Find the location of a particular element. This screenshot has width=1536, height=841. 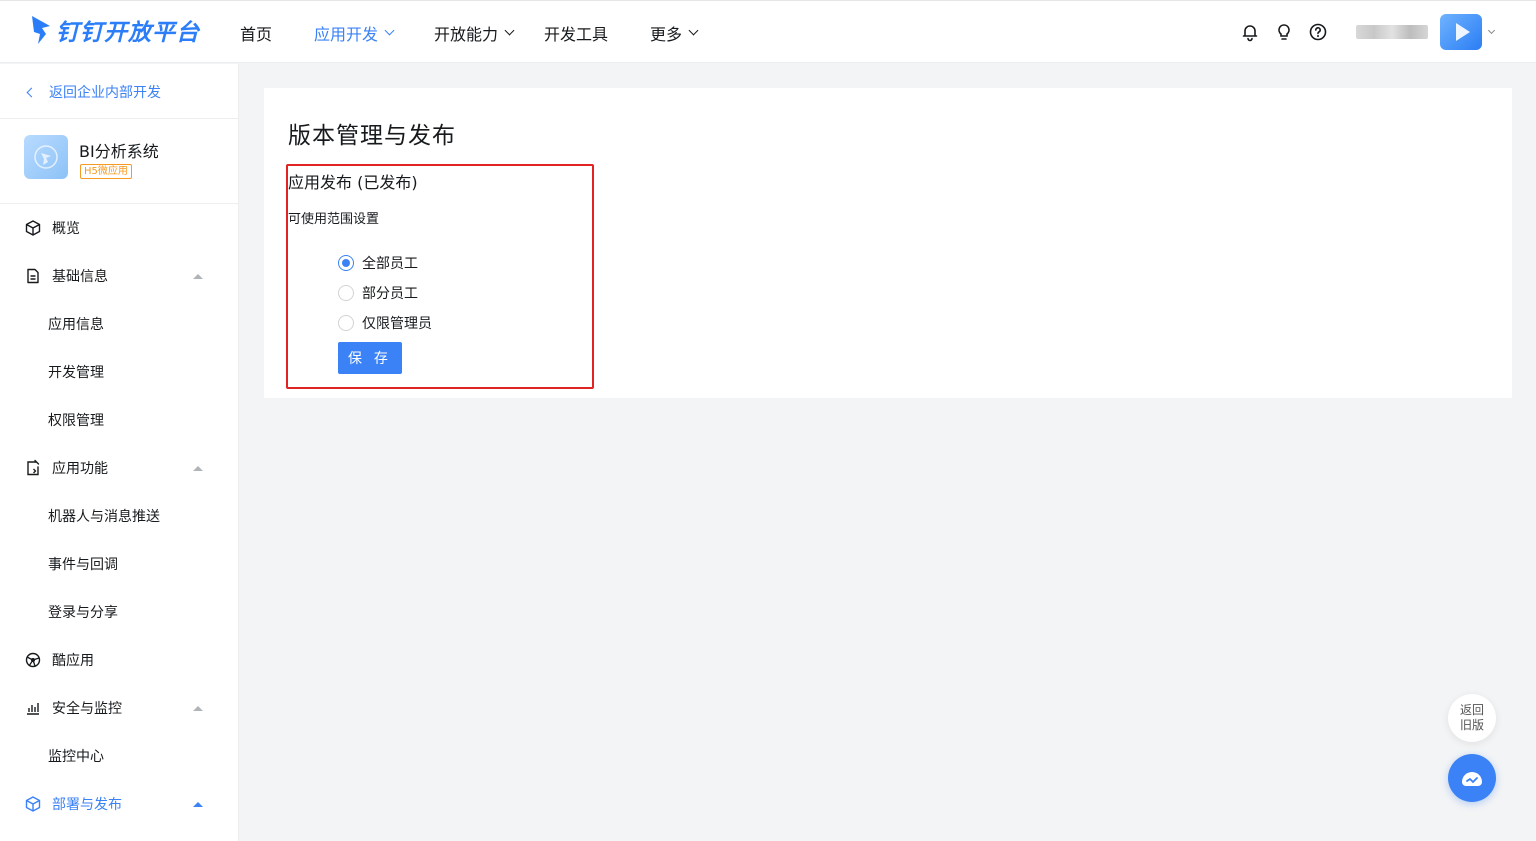

highlight-box is located at coordinates (440, 276).